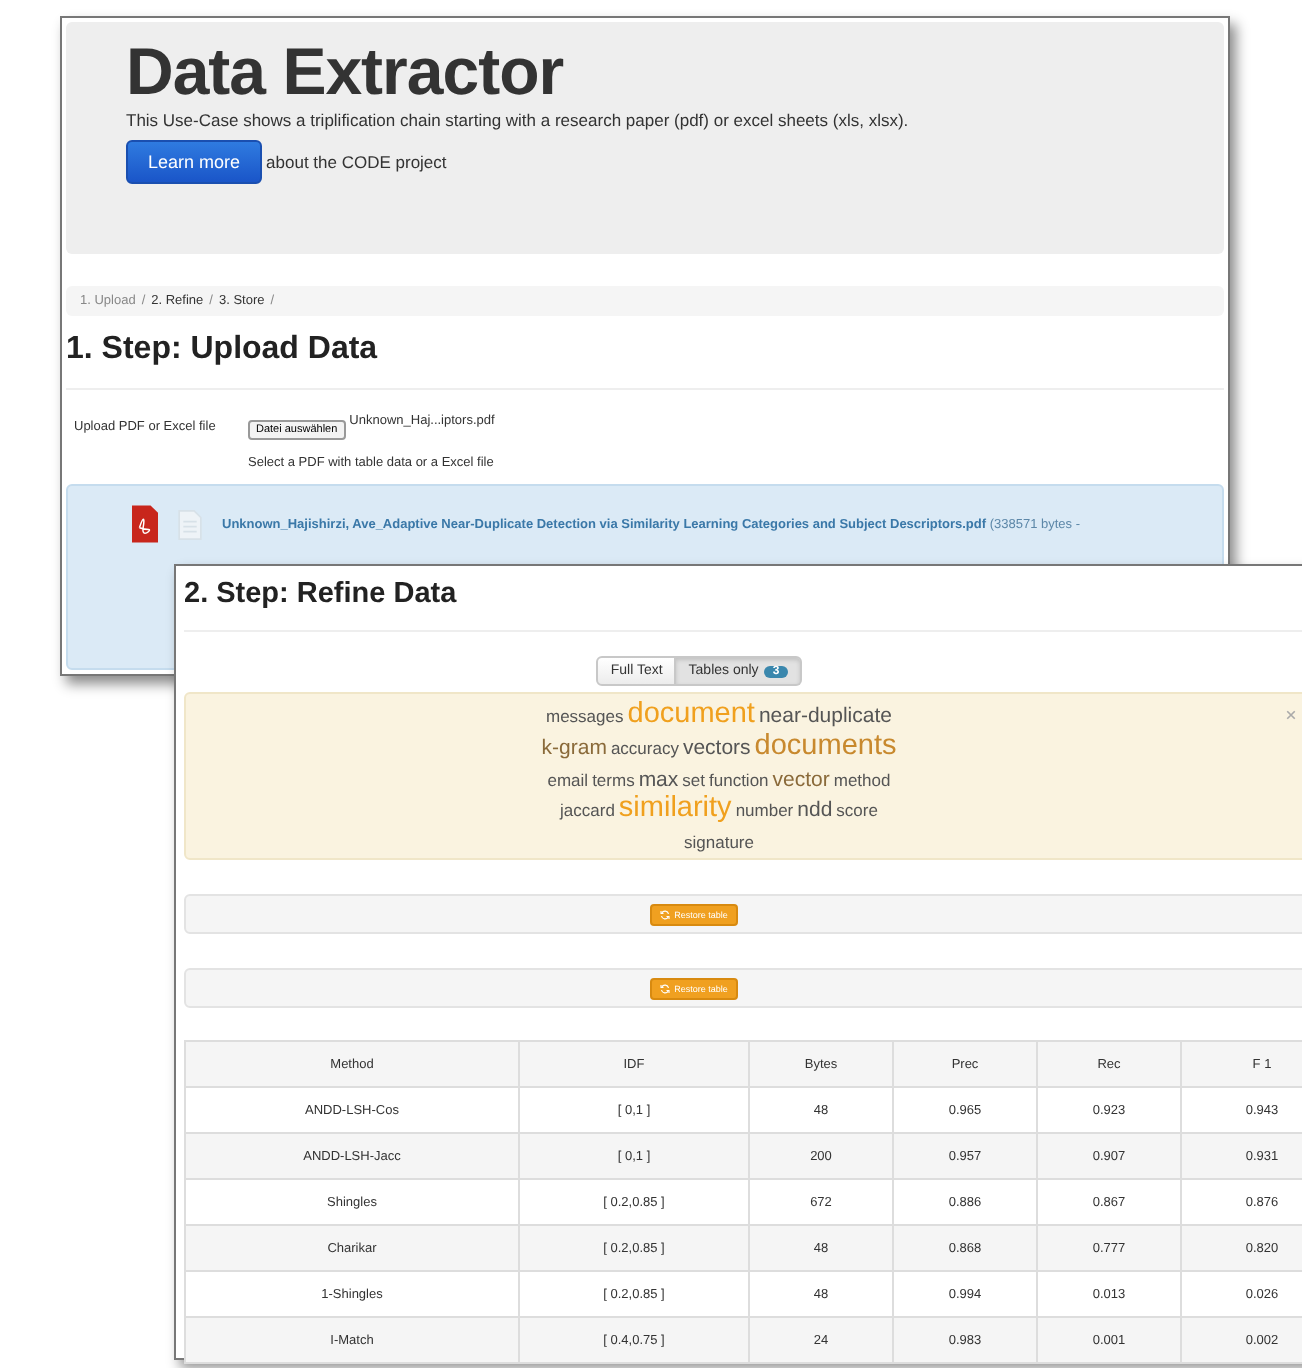 This screenshot has height=1368, width=1302. Describe the element at coordinates (356, 162) in the screenshot. I see `button-note: about the CODE project` at that location.